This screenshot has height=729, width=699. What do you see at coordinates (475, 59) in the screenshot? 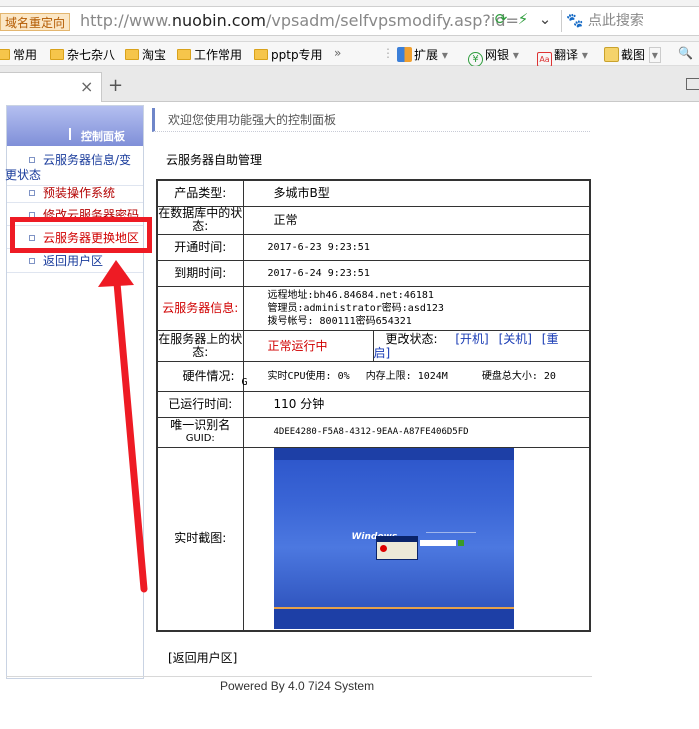
I see `yen-icon: ¥` at bounding box center [475, 59].